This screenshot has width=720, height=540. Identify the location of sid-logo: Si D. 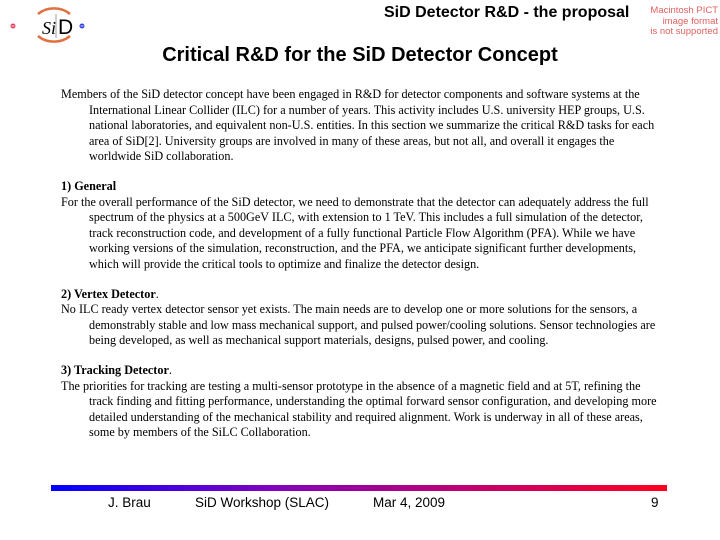
(53, 25).